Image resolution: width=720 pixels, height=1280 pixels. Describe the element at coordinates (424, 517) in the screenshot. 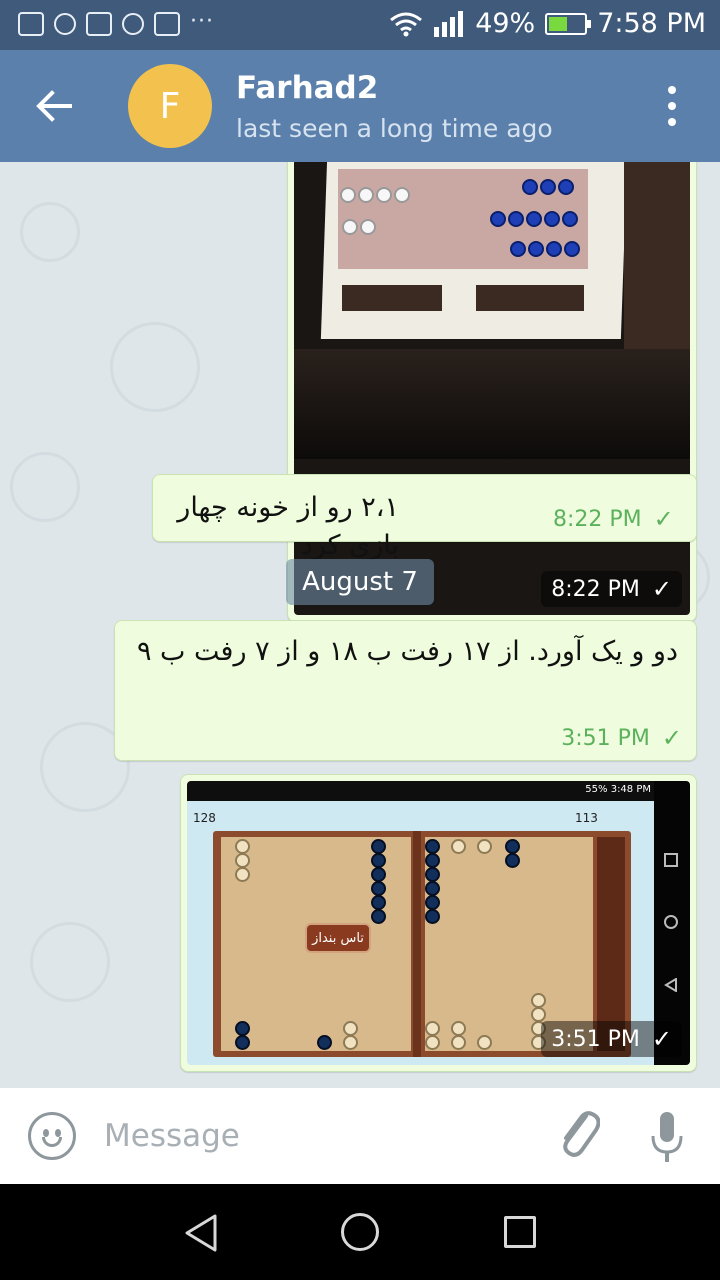

I see `text-message: ۲،۱ رو از خونه چهار بازی کرد 8:22 PM ✓` at that location.